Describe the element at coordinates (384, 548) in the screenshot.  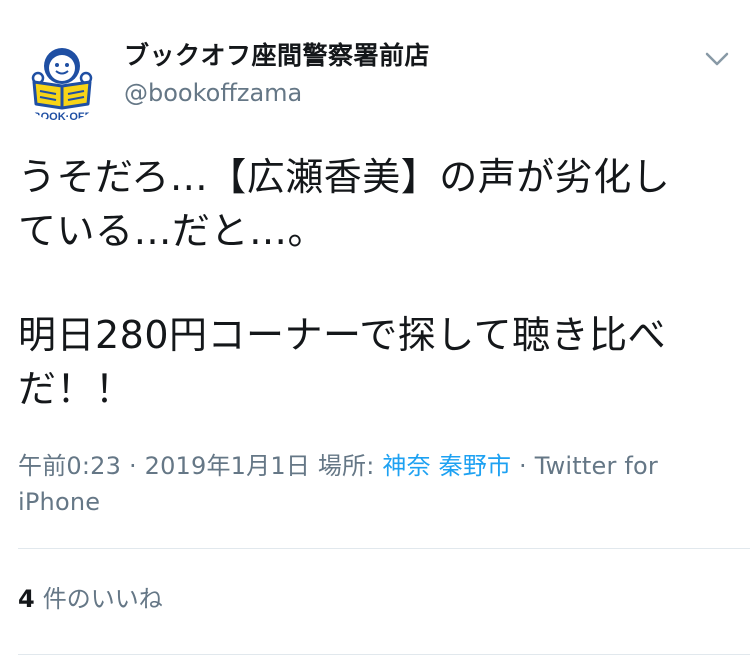
I see `divider` at that location.